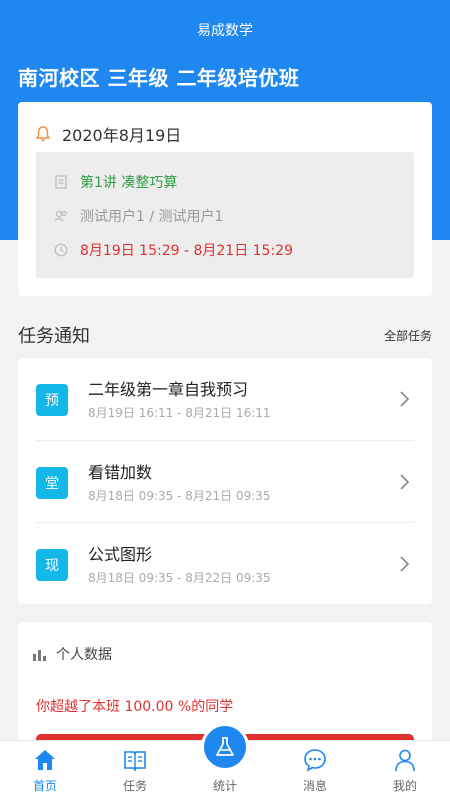 The height and width of the screenshot is (800, 450). What do you see at coordinates (44, 786) in the screenshot?
I see `tab-label: 首页` at bounding box center [44, 786].